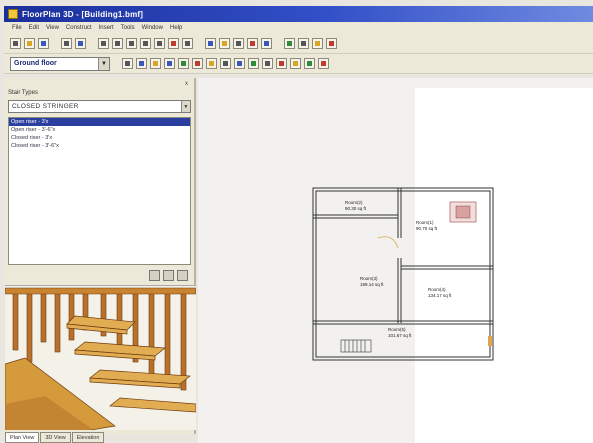  I want to click on menu-window: Window, so click(152, 28).